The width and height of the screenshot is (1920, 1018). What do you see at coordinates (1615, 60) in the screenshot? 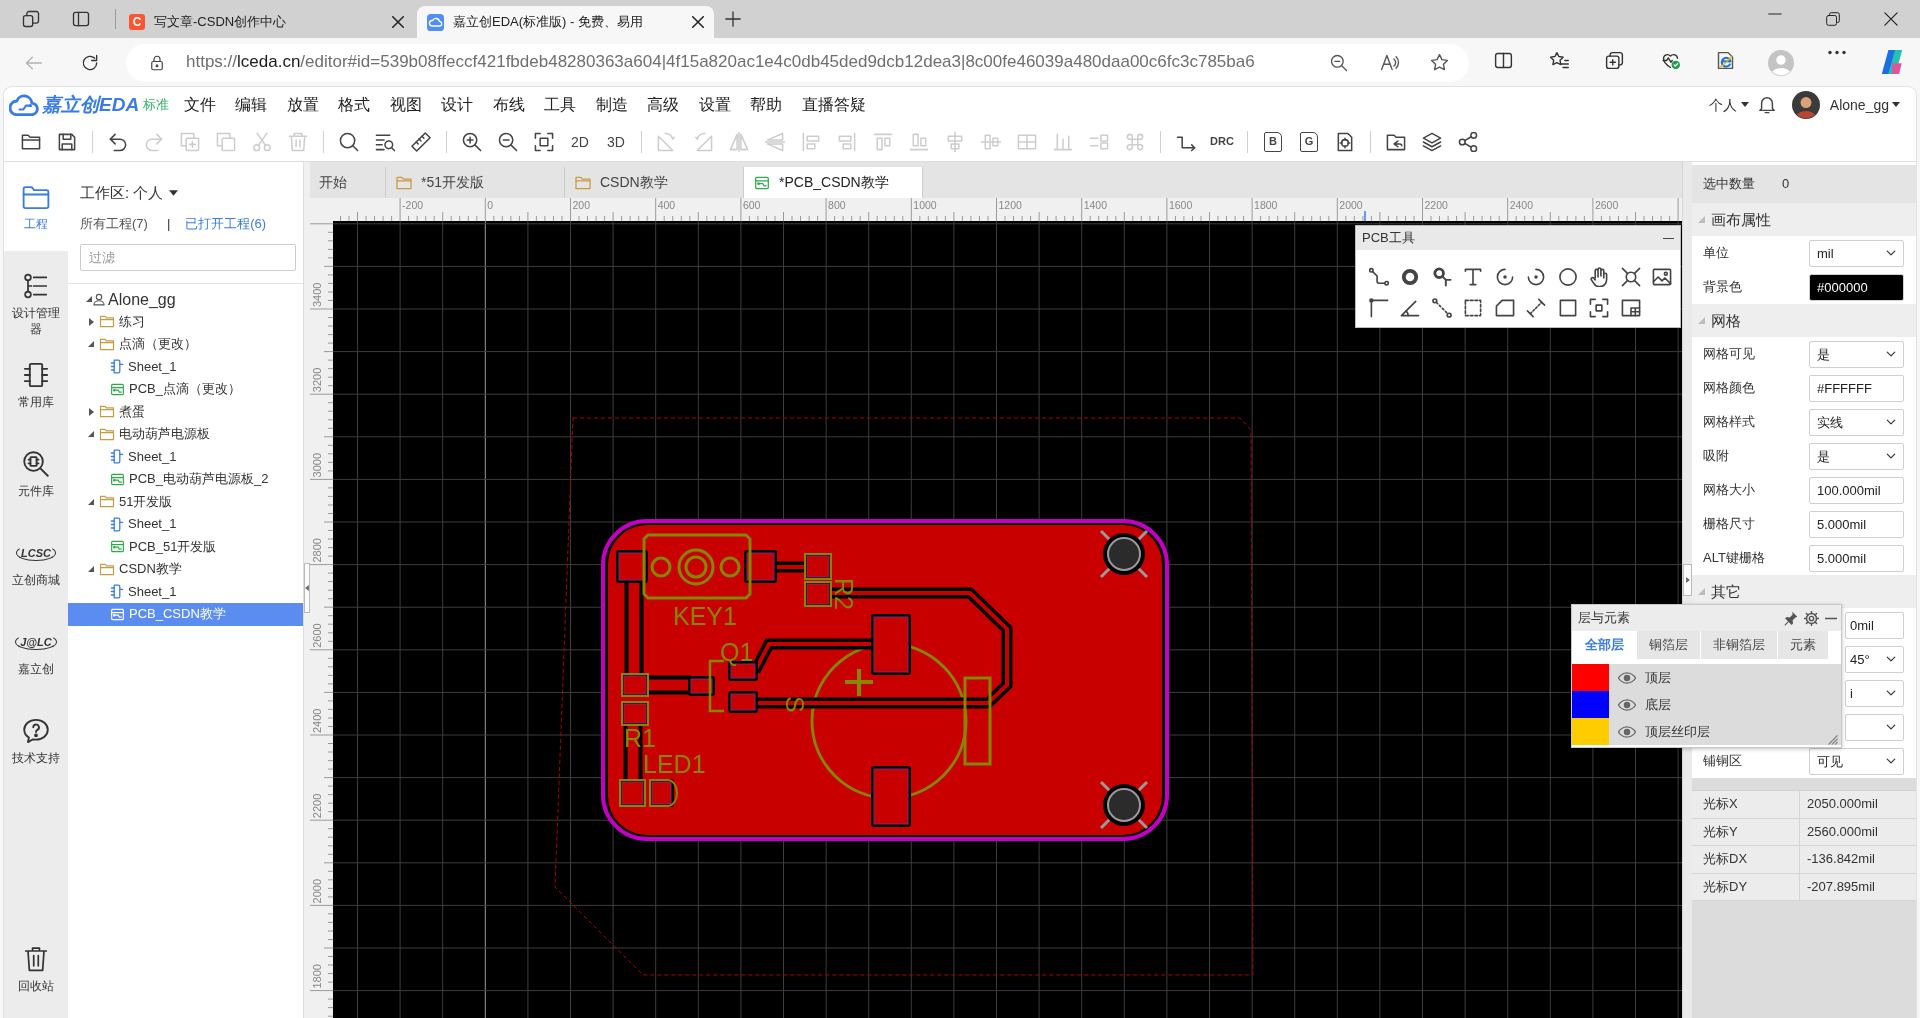
I see `collections-icon` at bounding box center [1615, 60].